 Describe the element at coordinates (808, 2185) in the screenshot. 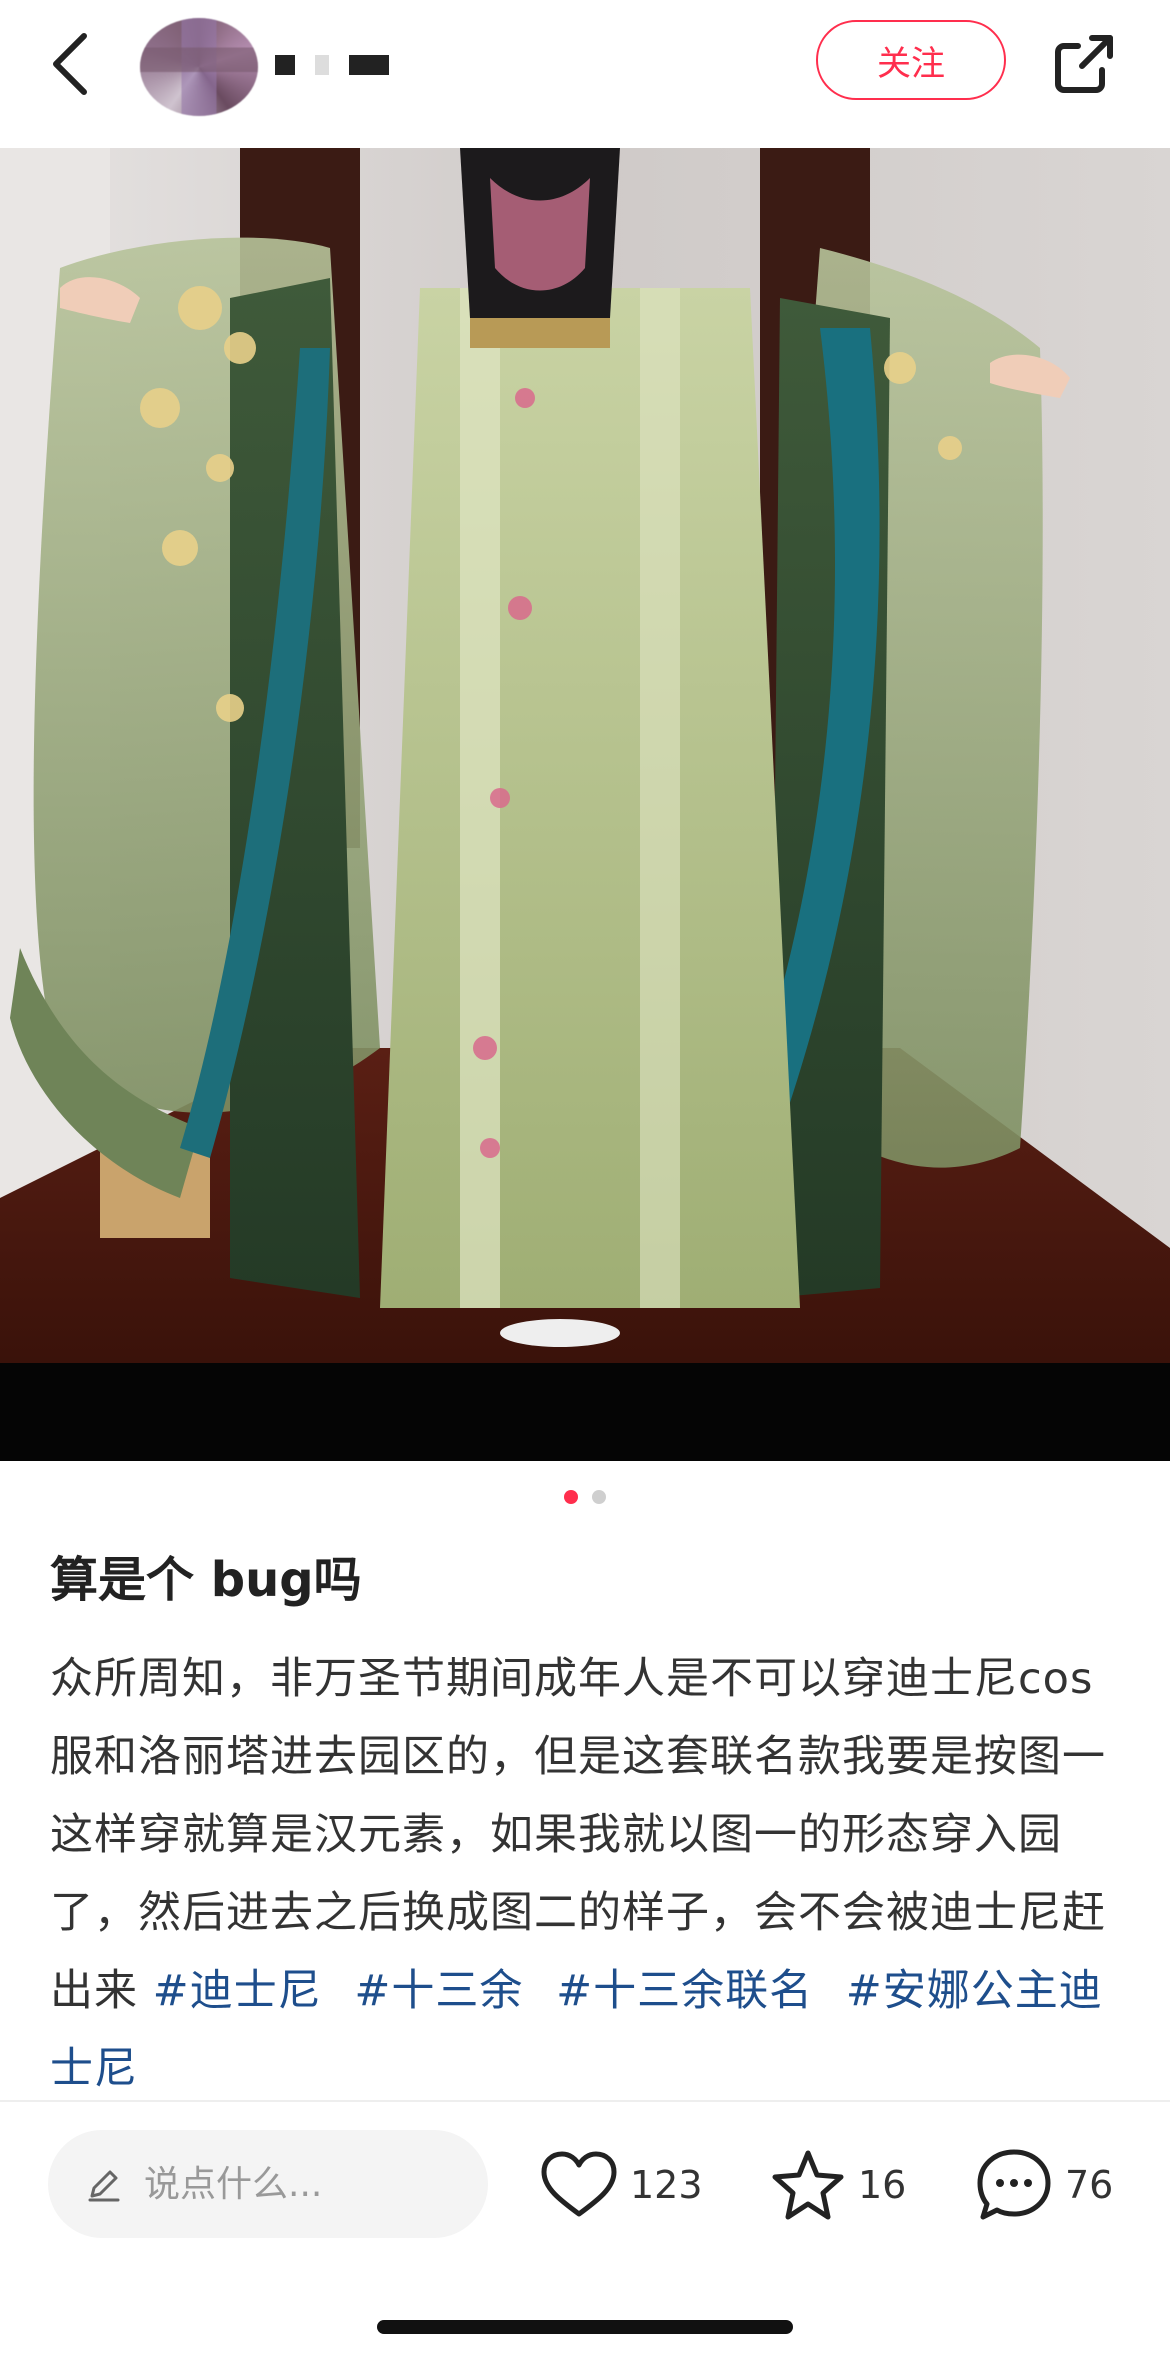

I see `star-icon` at that location.